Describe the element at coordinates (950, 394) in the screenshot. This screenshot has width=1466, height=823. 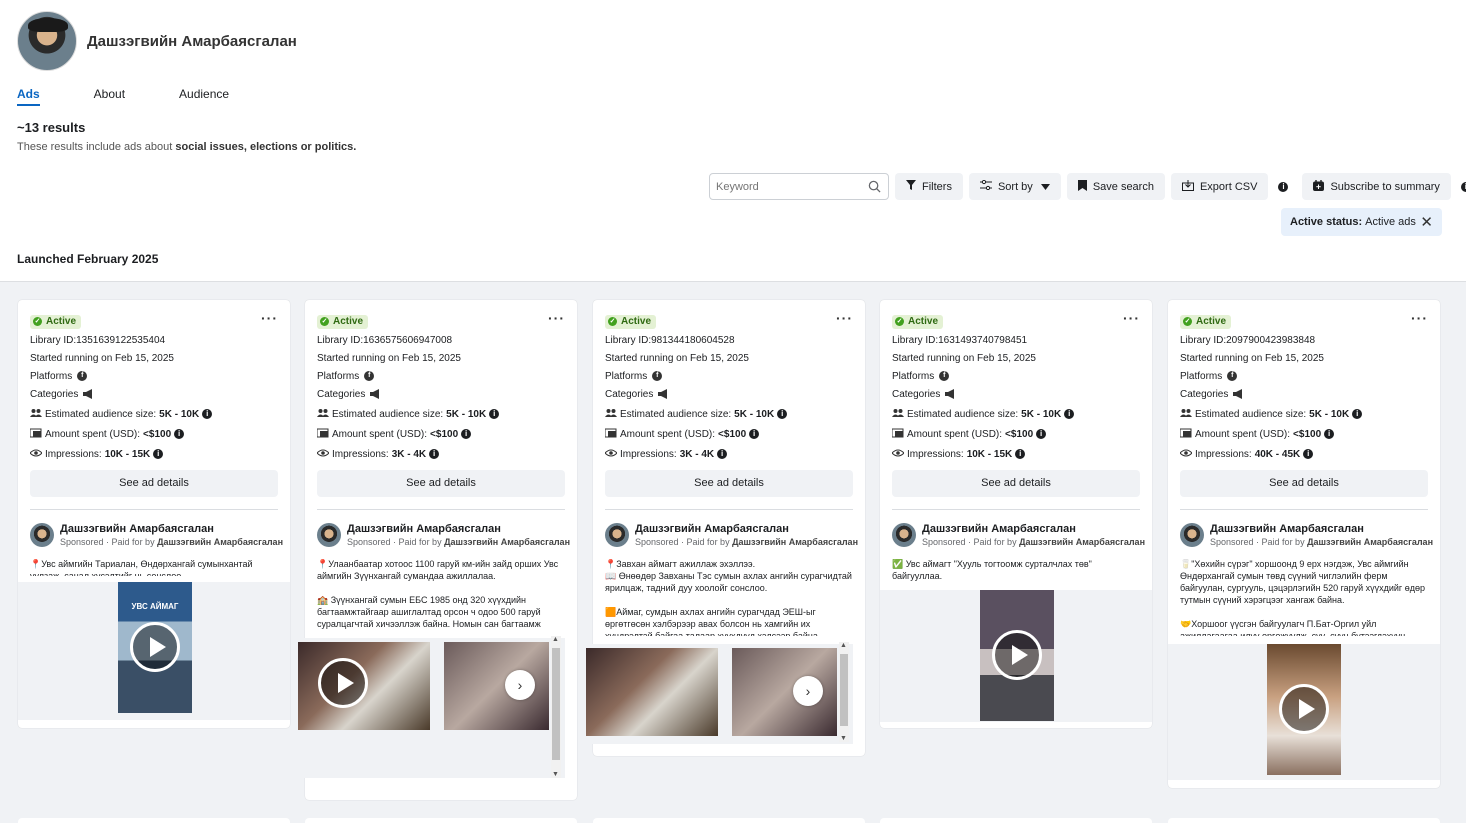
I see `megaphone-icon` at that location.